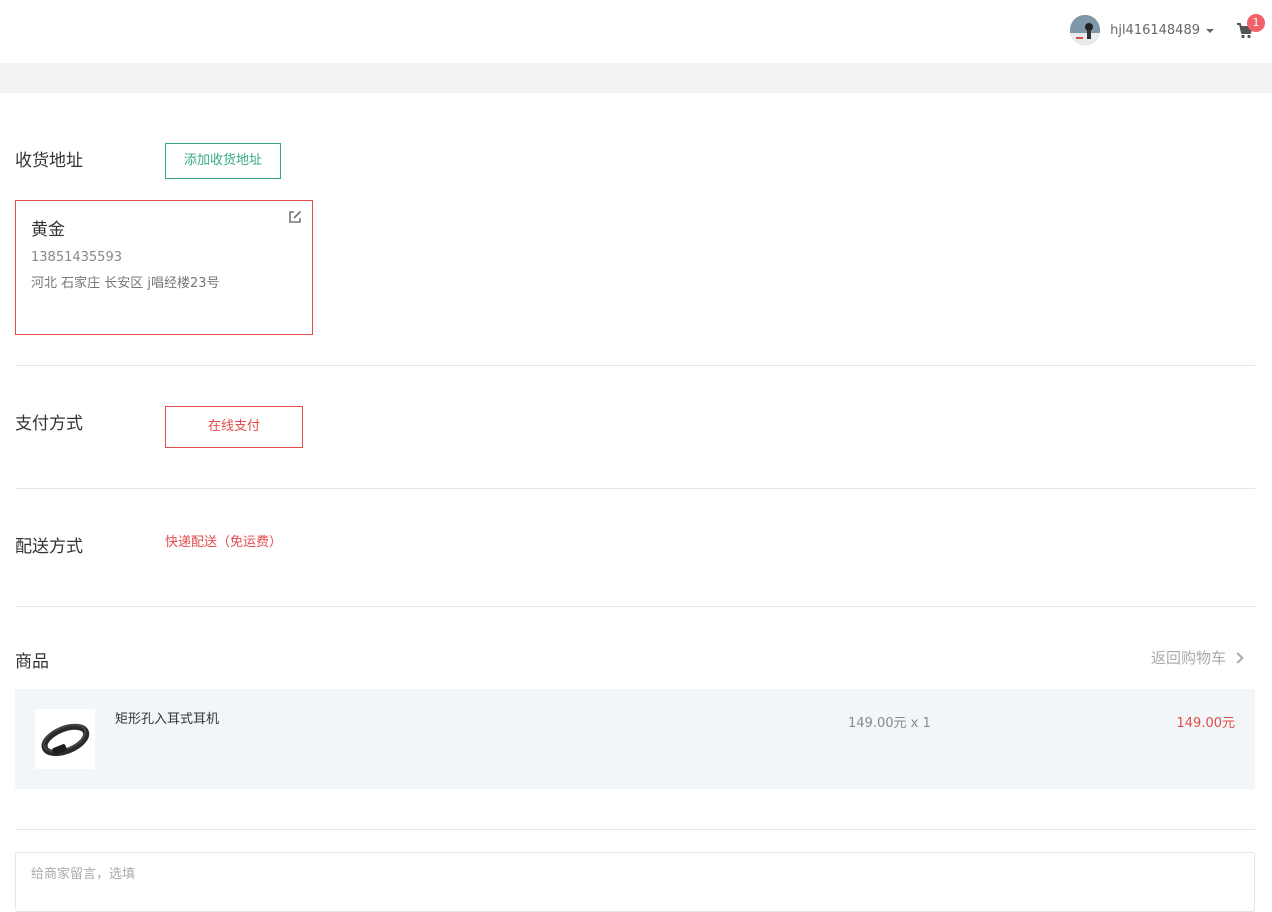 This screenshot has height=912, width=1272. Describe the element at coordinates (224, 542) in the screenshot. I see `delivery-method: 快递配送（免运费）` at that location.